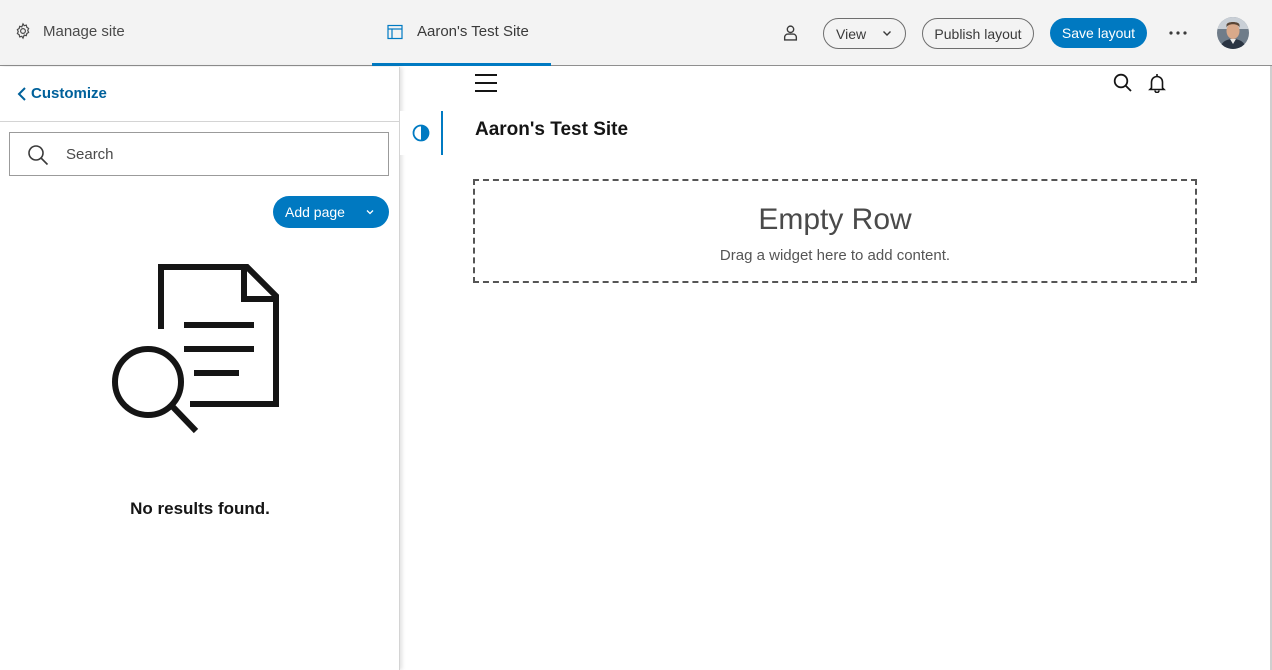 Image resolution: width=1272 pixels, height=670 pixels. What do you see at coordinates (21, 93) in the screenshot?
I see `chevron-left-icon` at bounding box center [21, 93].